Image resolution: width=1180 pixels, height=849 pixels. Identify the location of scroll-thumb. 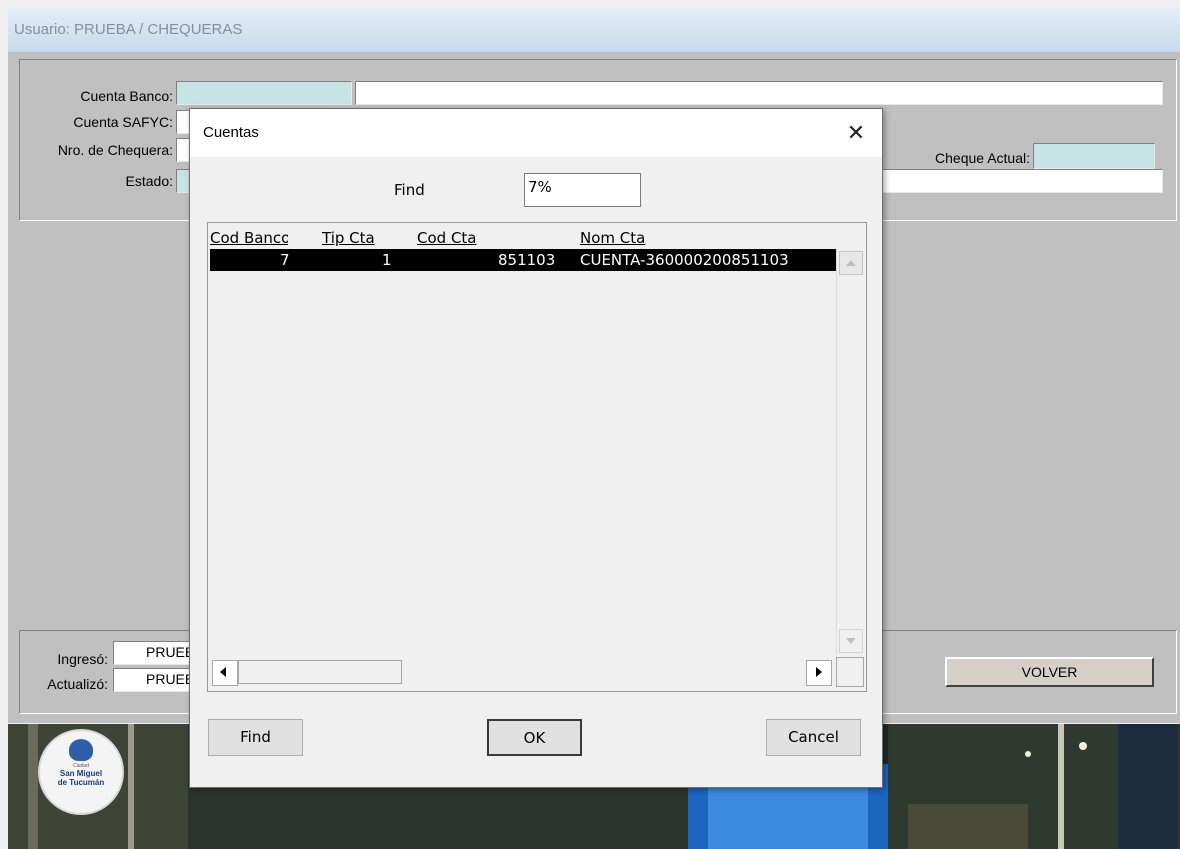
(320, 672).